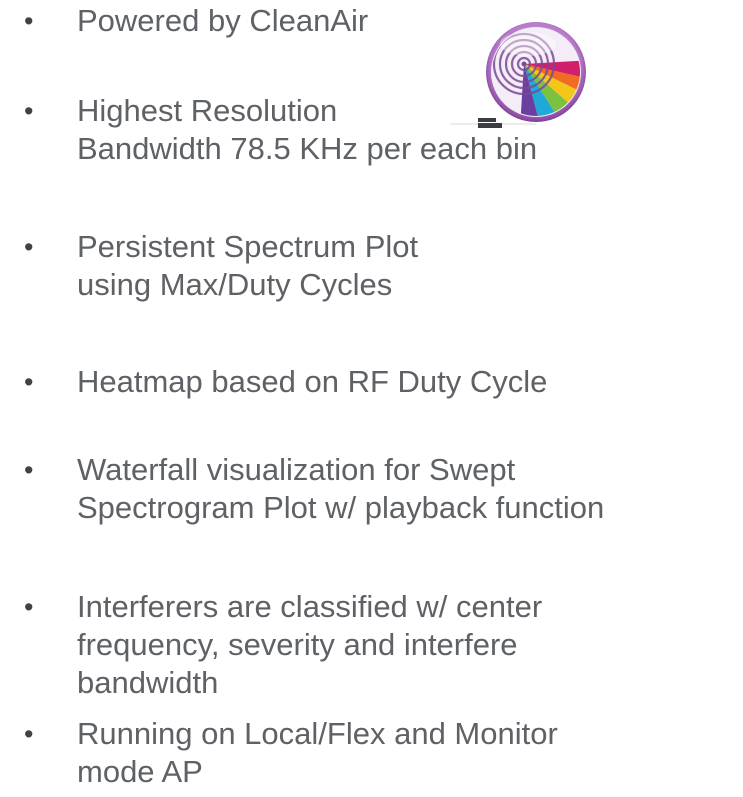  What do you see at coordinates (235, 284) in the screenshot?
I see `bullet-line: using Max/Duty Cycles` at bounding box center [235, 284].